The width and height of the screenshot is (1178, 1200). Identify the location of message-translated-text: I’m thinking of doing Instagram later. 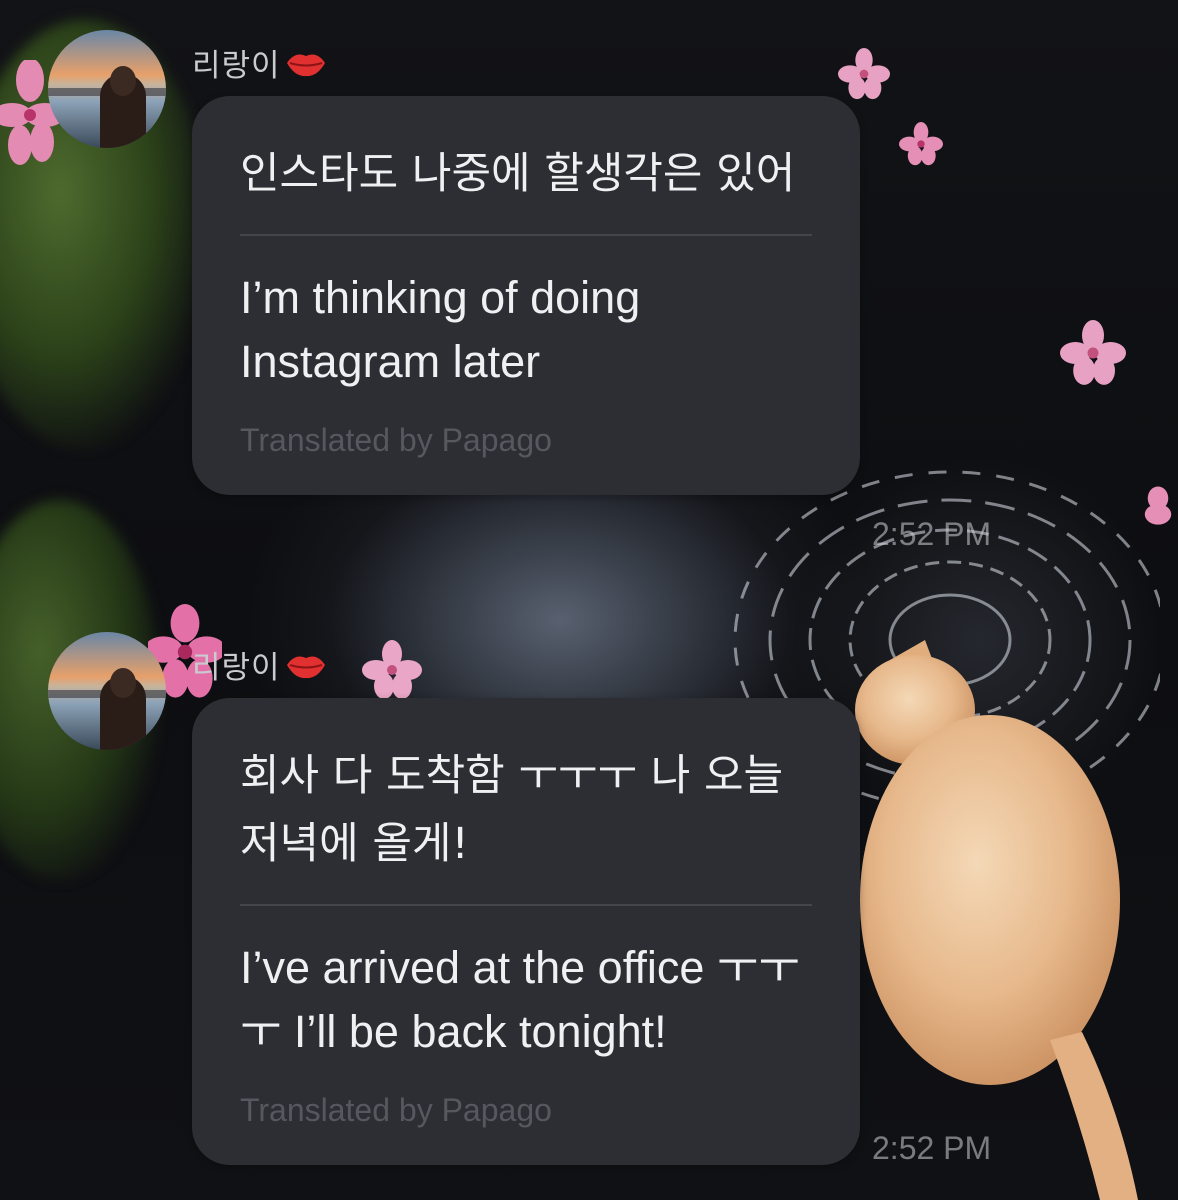
(440, 329).